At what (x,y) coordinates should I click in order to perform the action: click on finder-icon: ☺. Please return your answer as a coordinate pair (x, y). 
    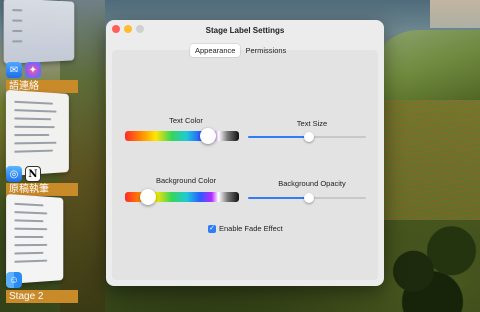
    Looking at the image, I should click on (14, 280).